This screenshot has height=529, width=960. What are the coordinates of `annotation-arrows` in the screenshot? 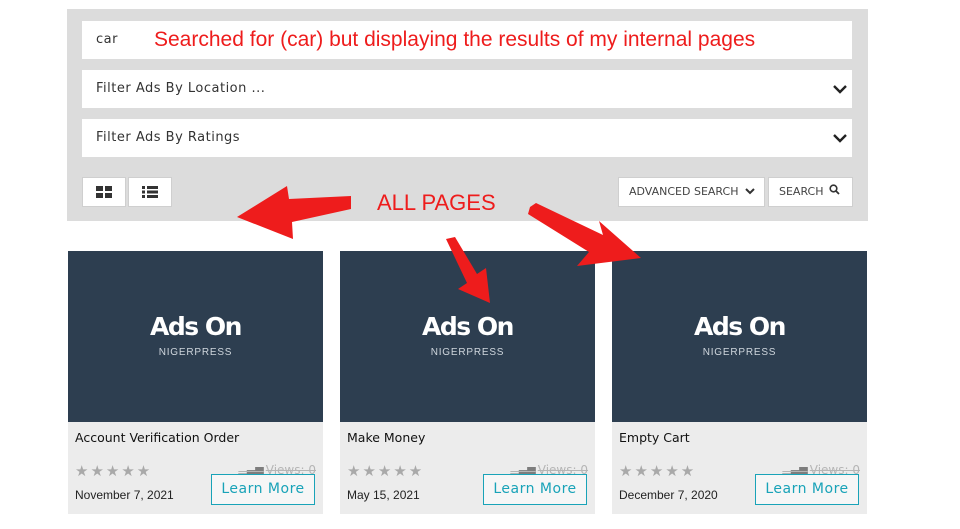 It's located at (439, 244).